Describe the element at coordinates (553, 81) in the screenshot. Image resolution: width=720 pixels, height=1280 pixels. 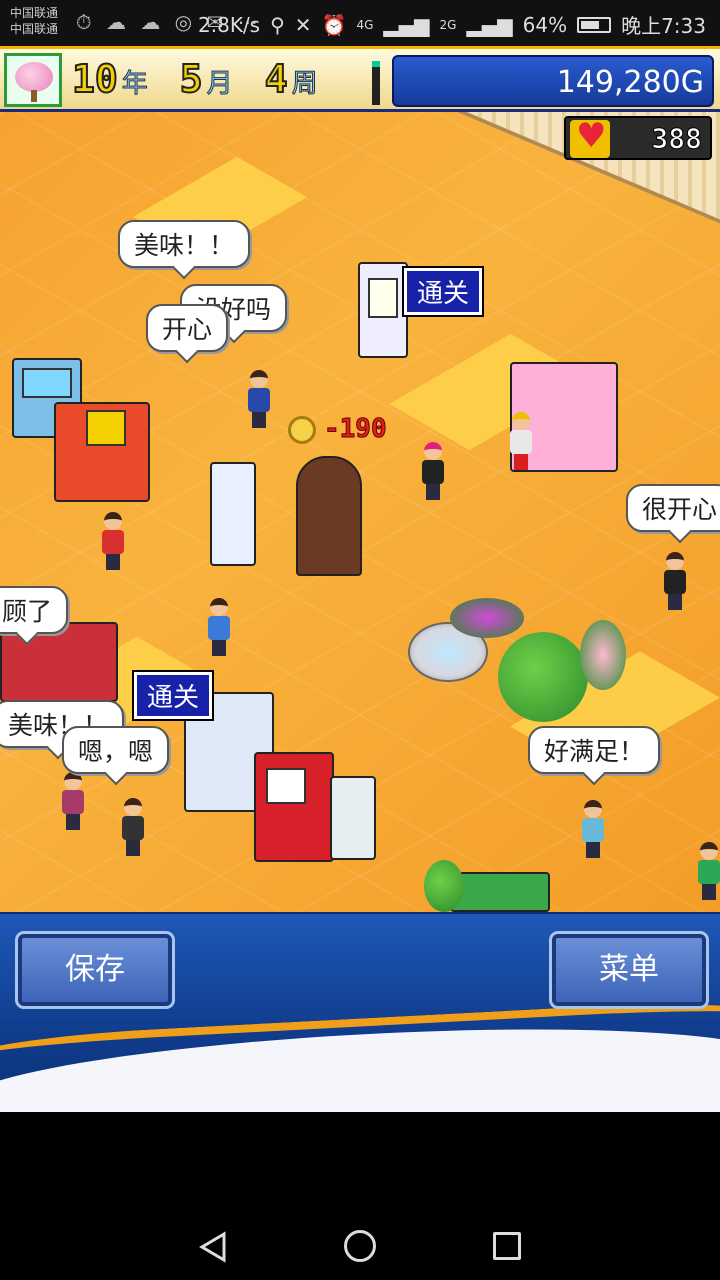
I see `money-display: 149,280G` at that location.